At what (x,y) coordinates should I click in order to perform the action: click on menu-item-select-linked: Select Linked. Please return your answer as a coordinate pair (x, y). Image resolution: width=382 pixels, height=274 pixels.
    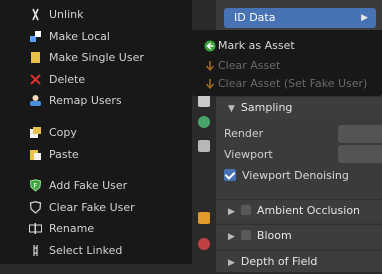
    Looking at the image, I should click on (96, 251).